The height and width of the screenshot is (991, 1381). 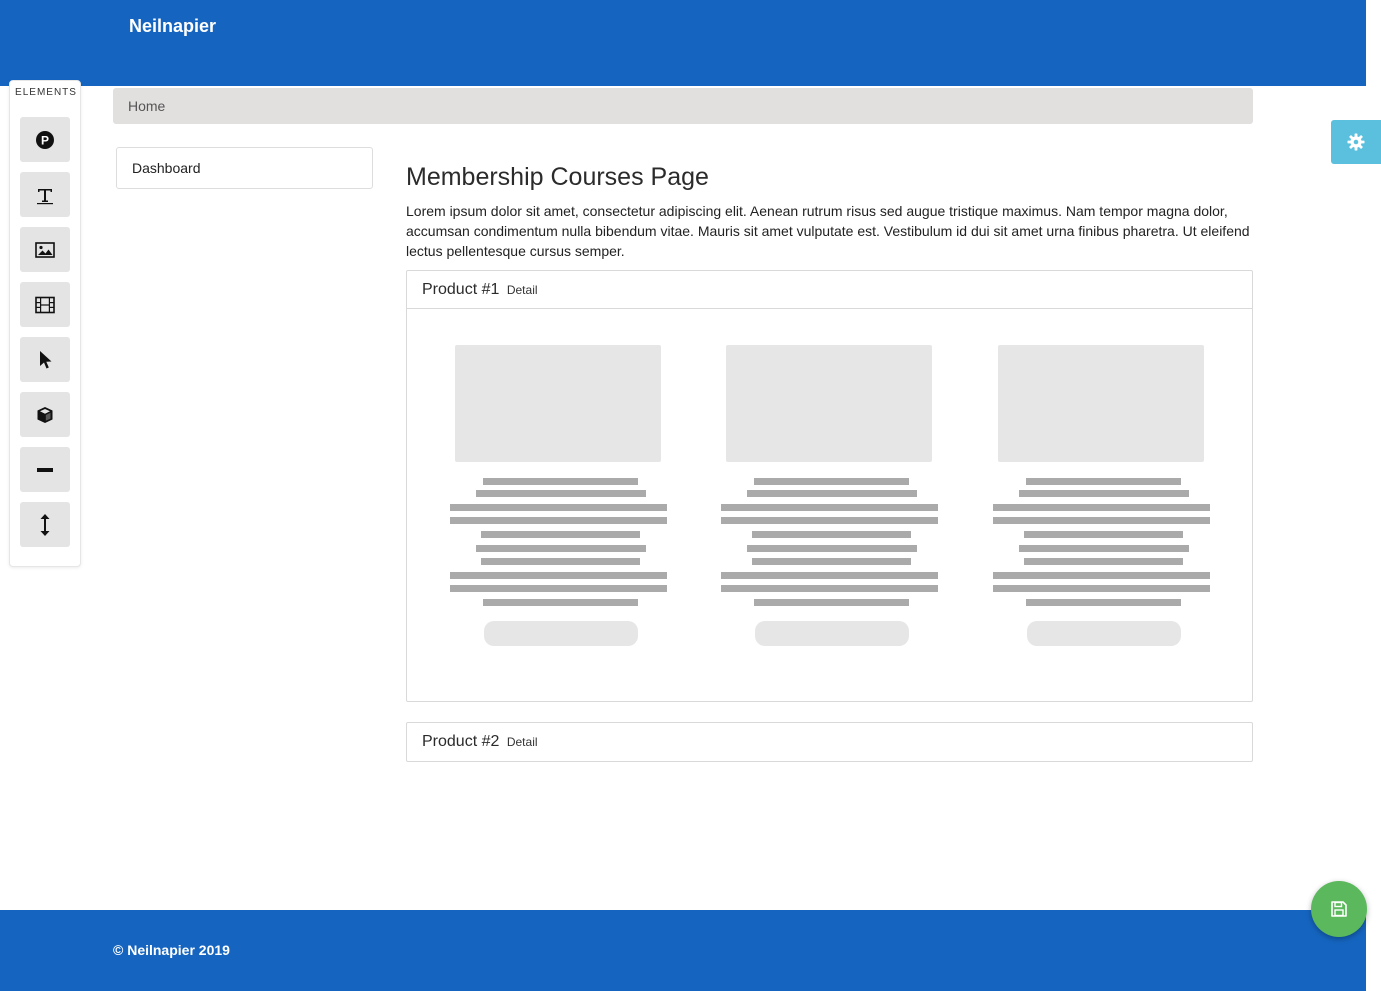 I want to click on element-text-button, so click(x=45, y=194).